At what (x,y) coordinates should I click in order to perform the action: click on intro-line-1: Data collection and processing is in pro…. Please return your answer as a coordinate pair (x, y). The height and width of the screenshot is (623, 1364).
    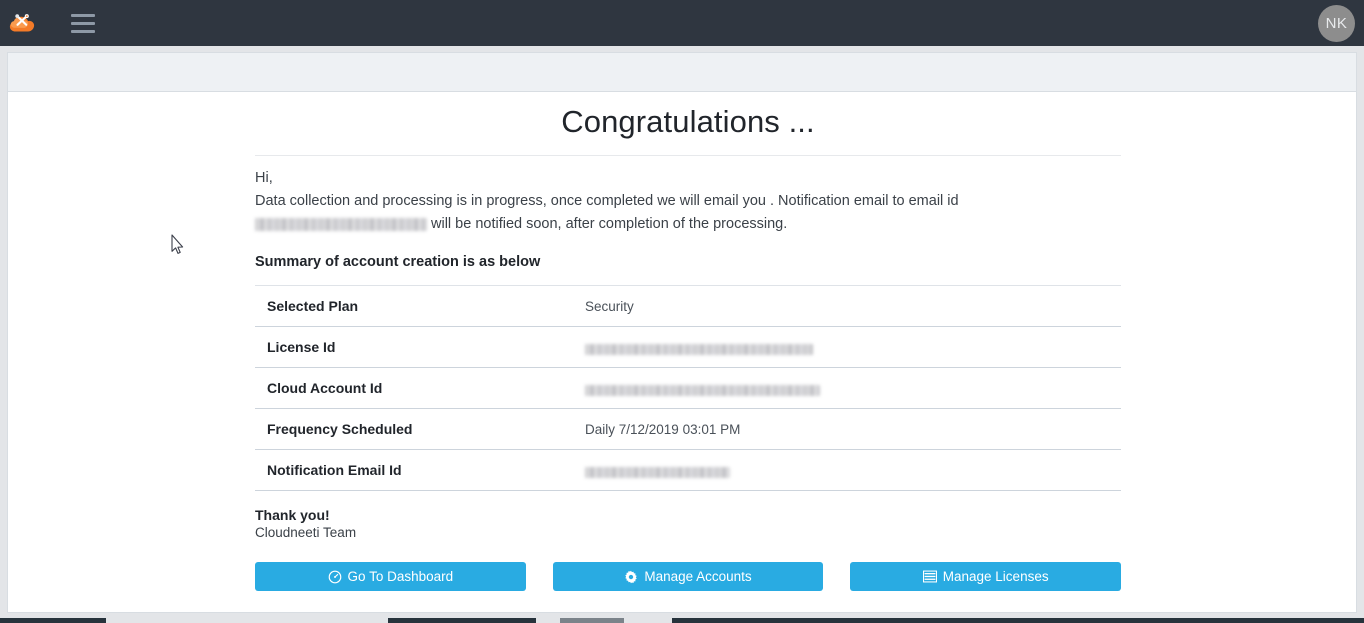
    Looking at the image, I should click on (607, 201).